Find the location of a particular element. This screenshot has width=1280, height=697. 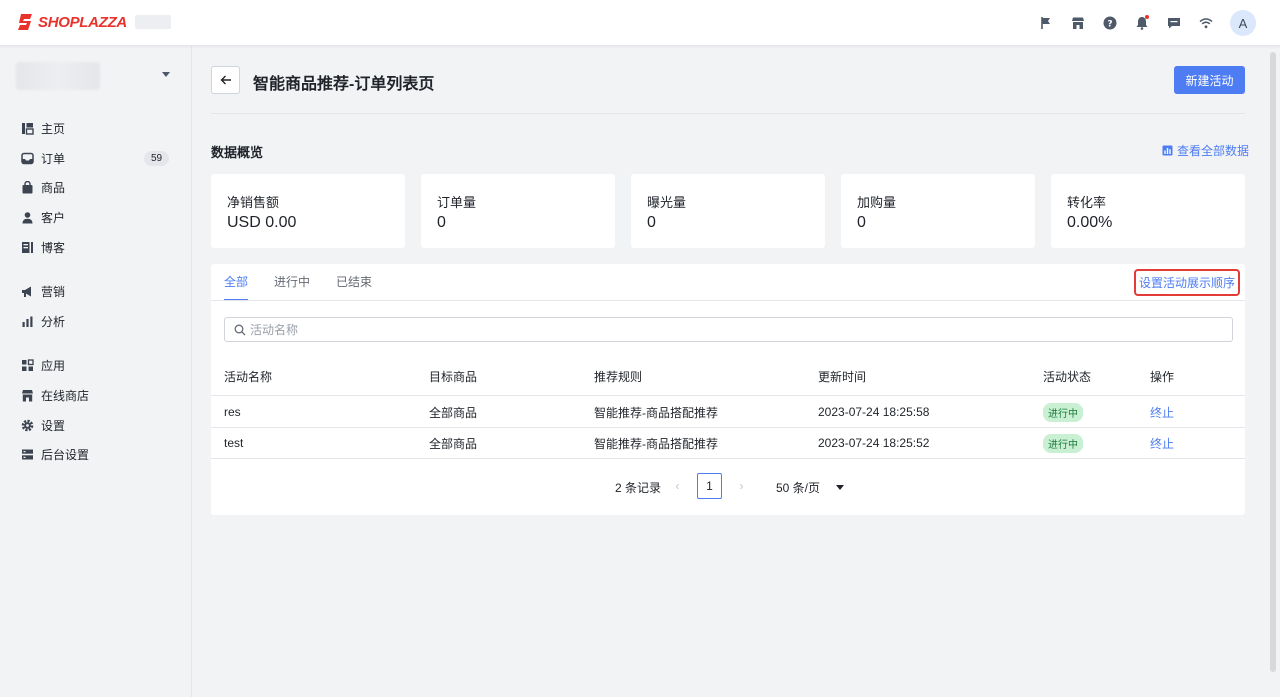

store-name-redacted is located at coordinates (152, 22).